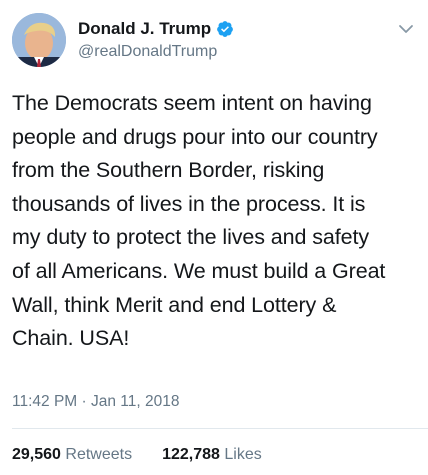 The width and height of the screenshot is (428, 475). What do you see at coordinates (225, 29) in the screenshot?
I see `verified-badge-icon` at bounding box center [225, 29].